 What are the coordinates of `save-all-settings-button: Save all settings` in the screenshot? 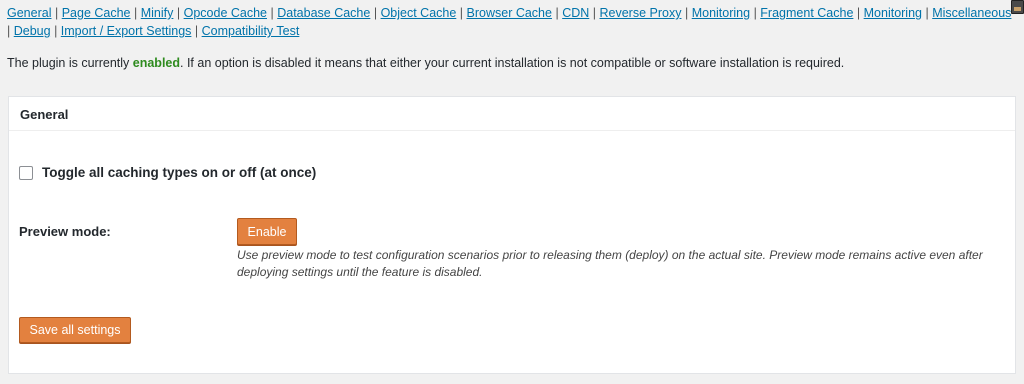 It's located at (75, 330).